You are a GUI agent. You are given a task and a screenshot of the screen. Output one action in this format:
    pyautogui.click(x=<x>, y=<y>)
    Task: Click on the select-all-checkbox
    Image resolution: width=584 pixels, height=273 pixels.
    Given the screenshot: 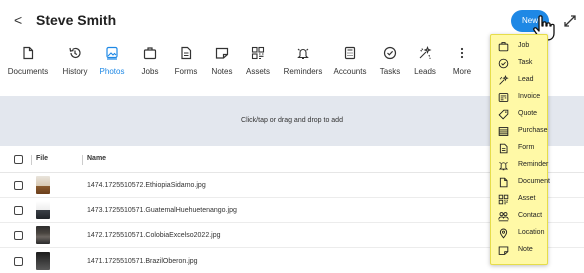 What is the action you would take?
    pyautogui.click(x=18, y=159)
    